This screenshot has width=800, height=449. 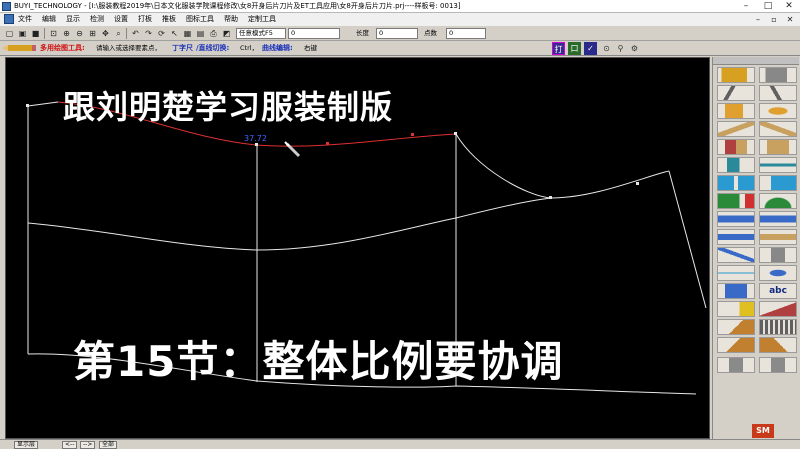 I want to click on all-layers-button: 全部, so click(x=108, y=445).